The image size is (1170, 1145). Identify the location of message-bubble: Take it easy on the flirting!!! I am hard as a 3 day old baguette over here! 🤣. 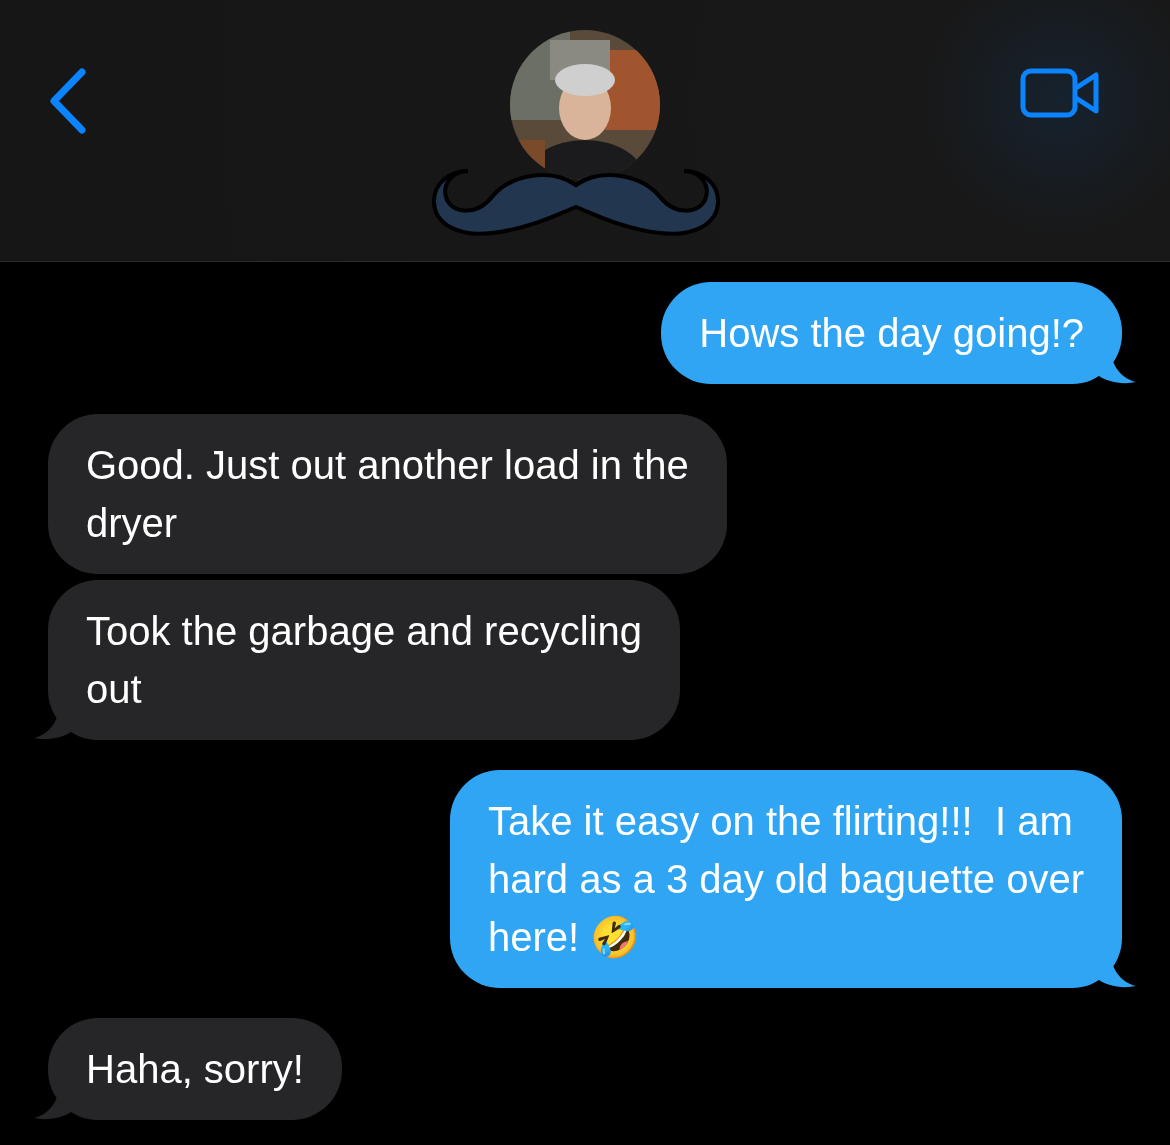
(786, 879).